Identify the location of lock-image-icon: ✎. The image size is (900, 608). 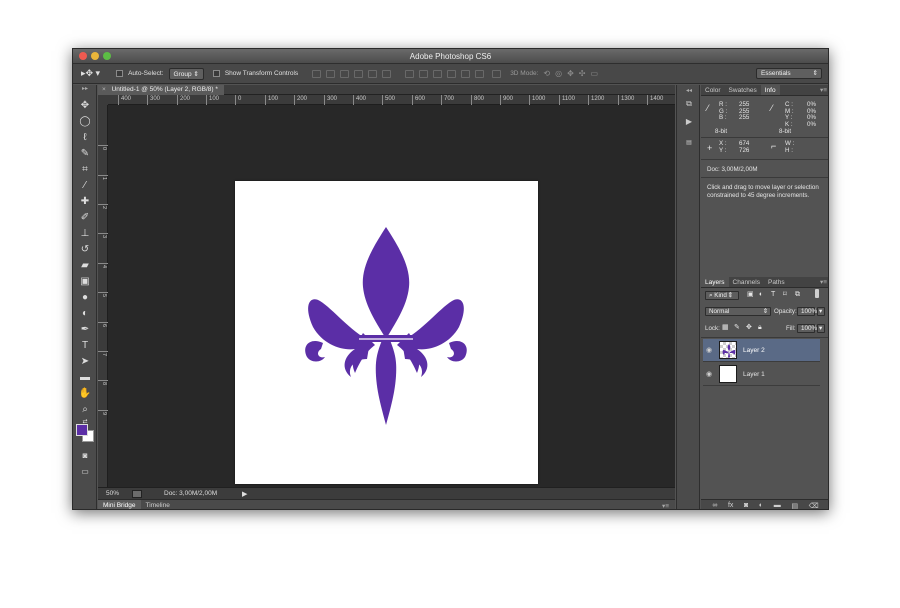
(737, 328).